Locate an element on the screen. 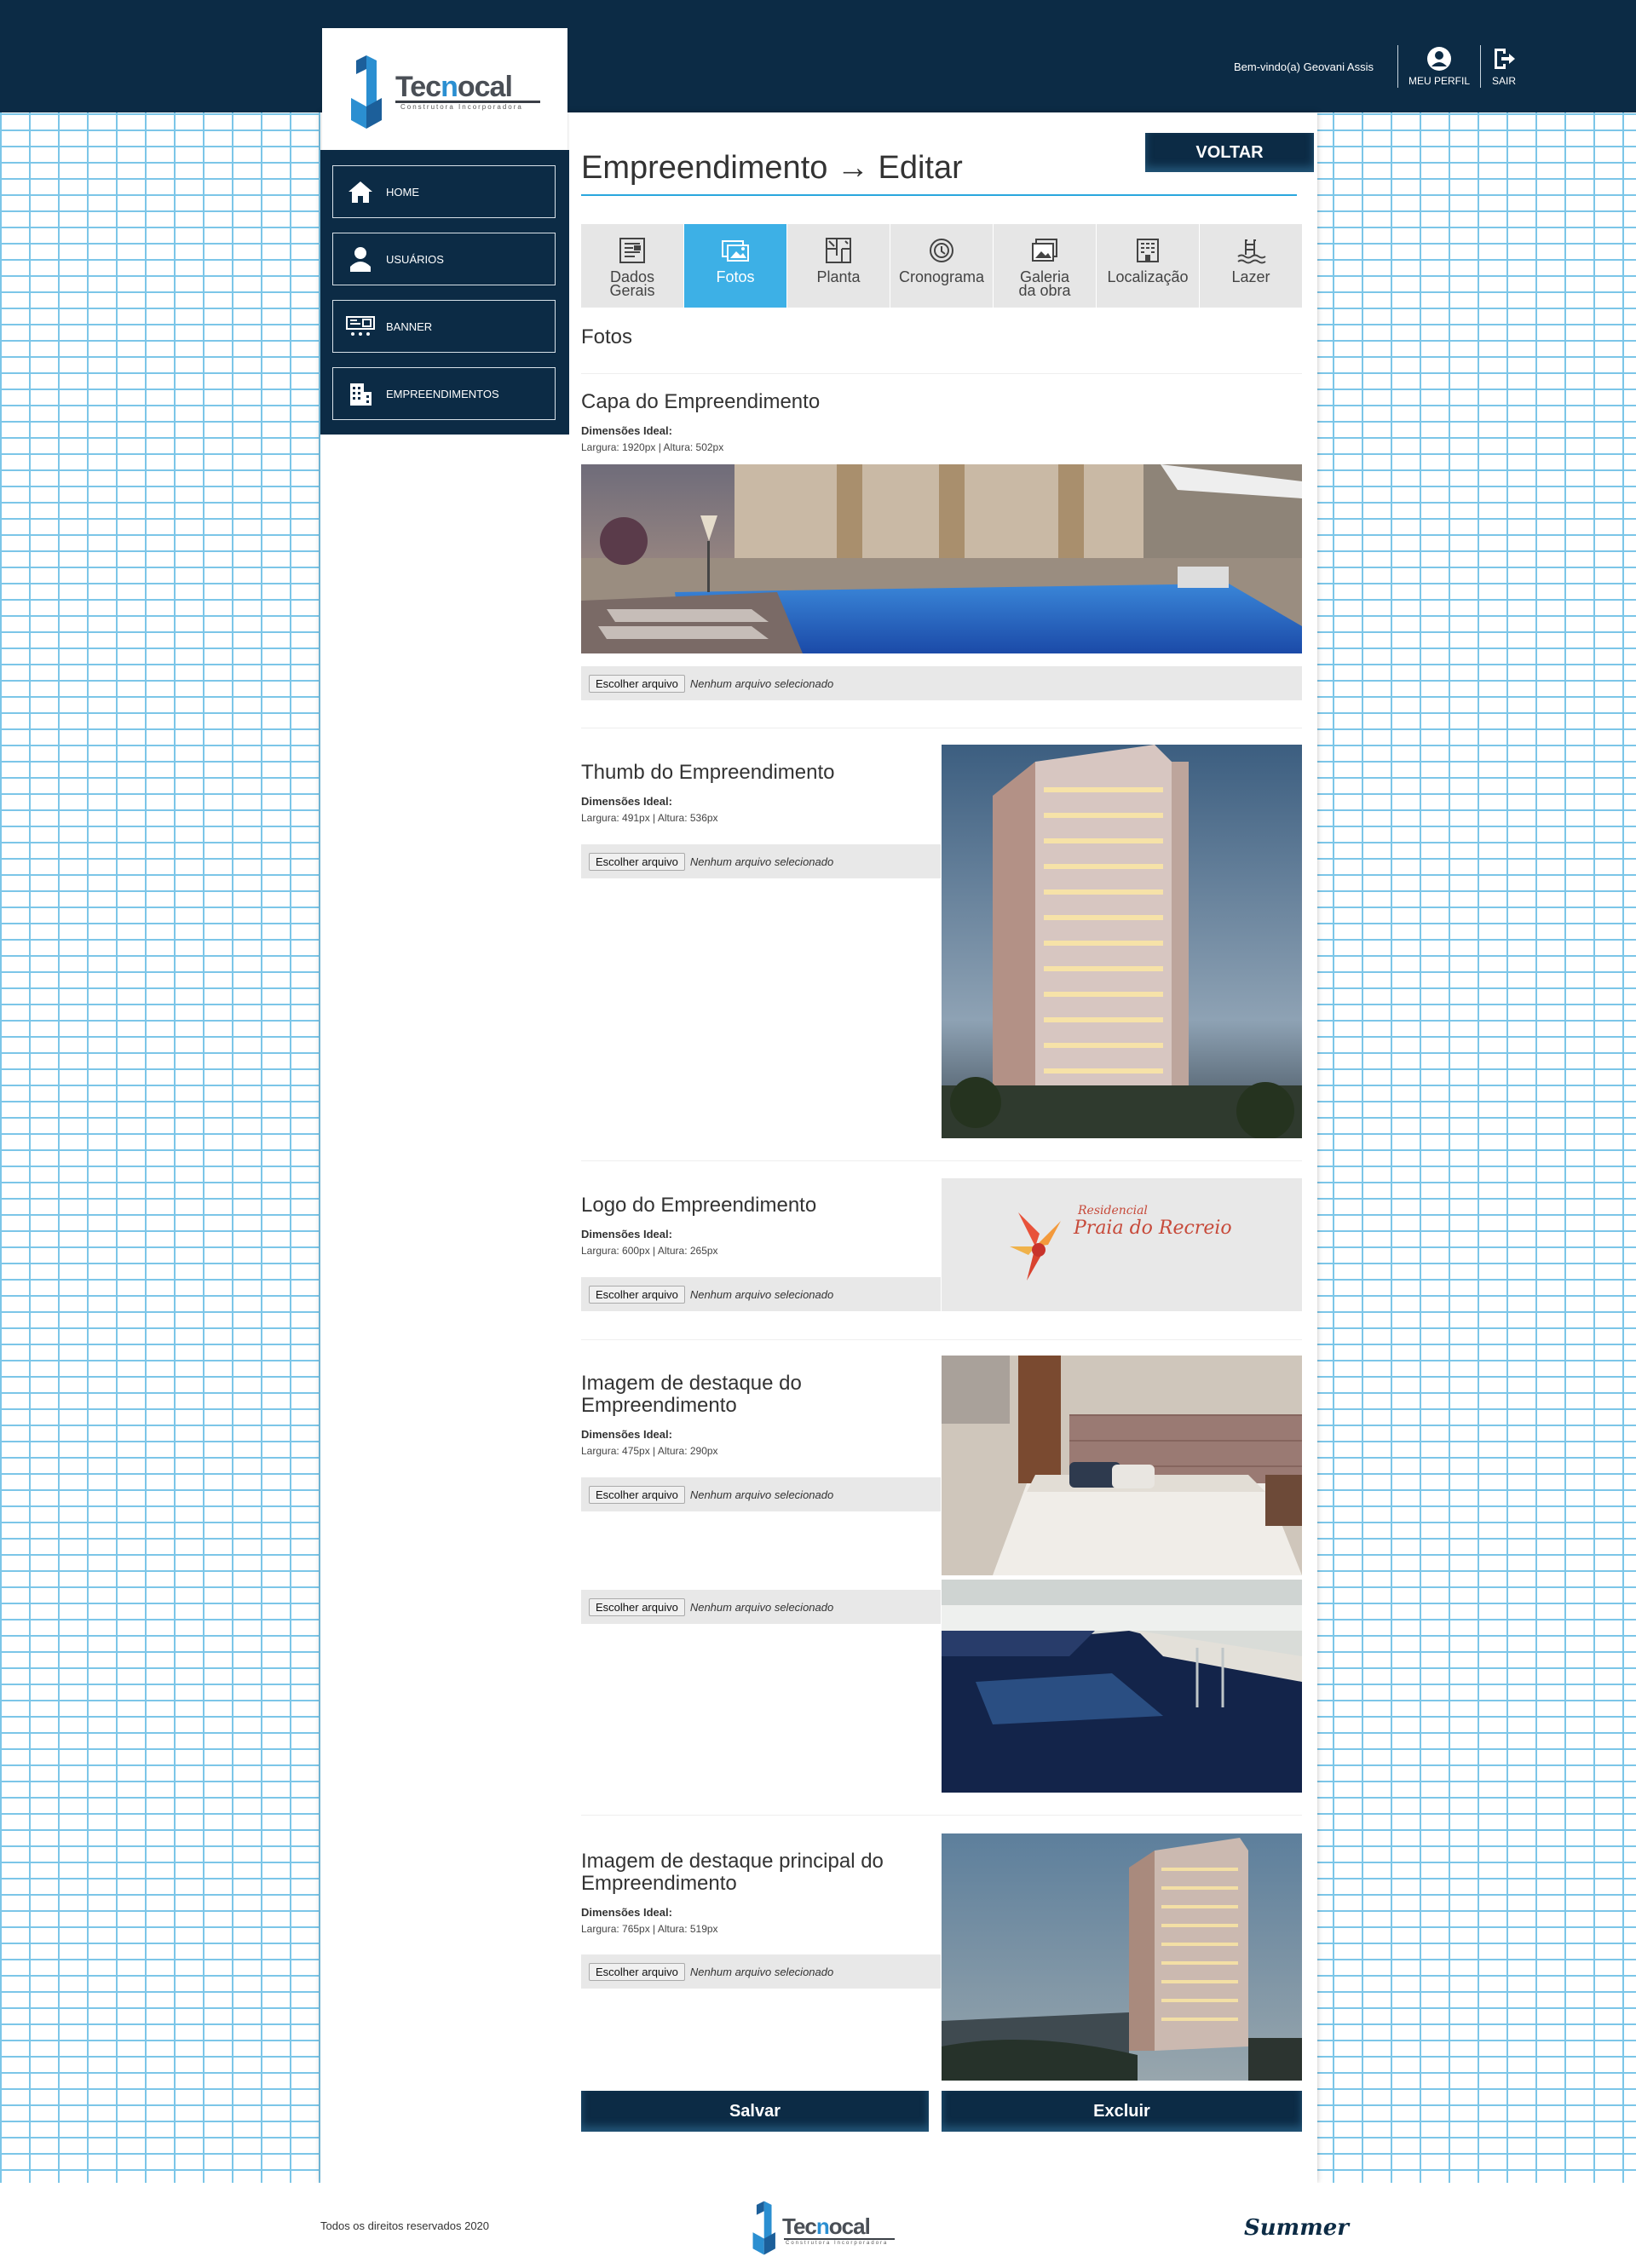  logo-image-line2: Praia do Recreio is located at coordinates (1153, 1228).